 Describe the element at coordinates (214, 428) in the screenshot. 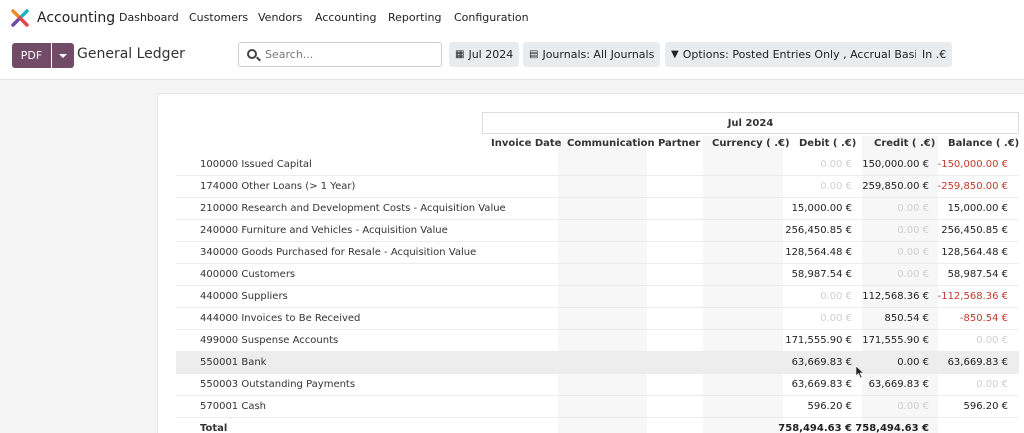

I see `total-label: Total` at that location.